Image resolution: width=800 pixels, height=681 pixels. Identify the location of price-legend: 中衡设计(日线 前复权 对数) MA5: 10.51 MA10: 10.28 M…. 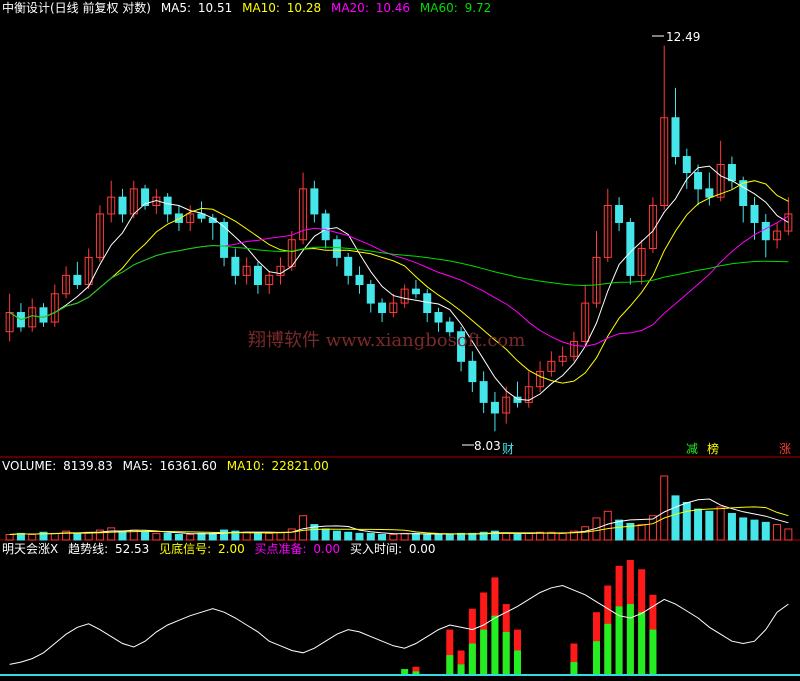
(246, 7).